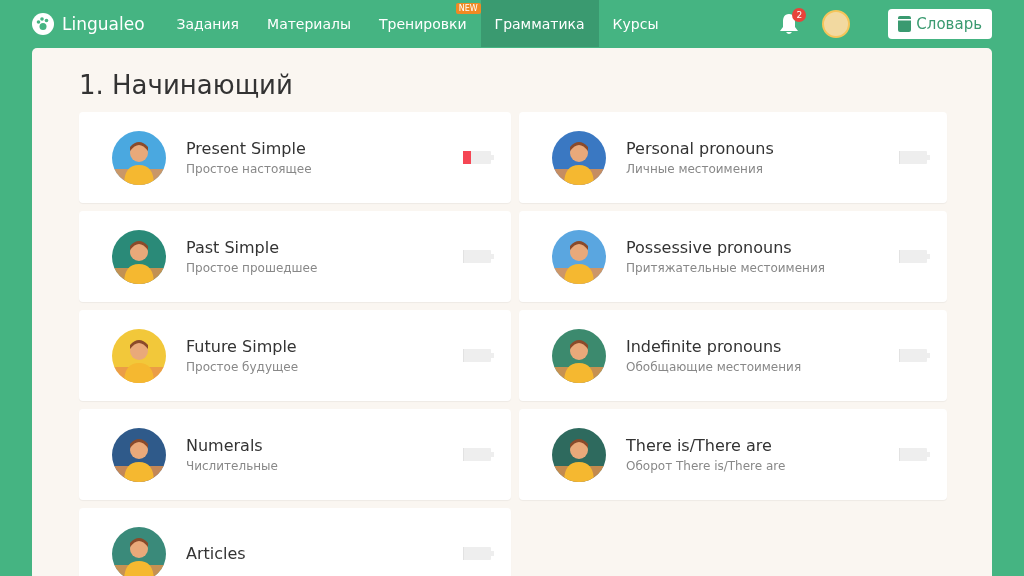  Describe the element at coordinates (233, 247) in the screenshot. I see `topic-title: Past Simple` at that location.